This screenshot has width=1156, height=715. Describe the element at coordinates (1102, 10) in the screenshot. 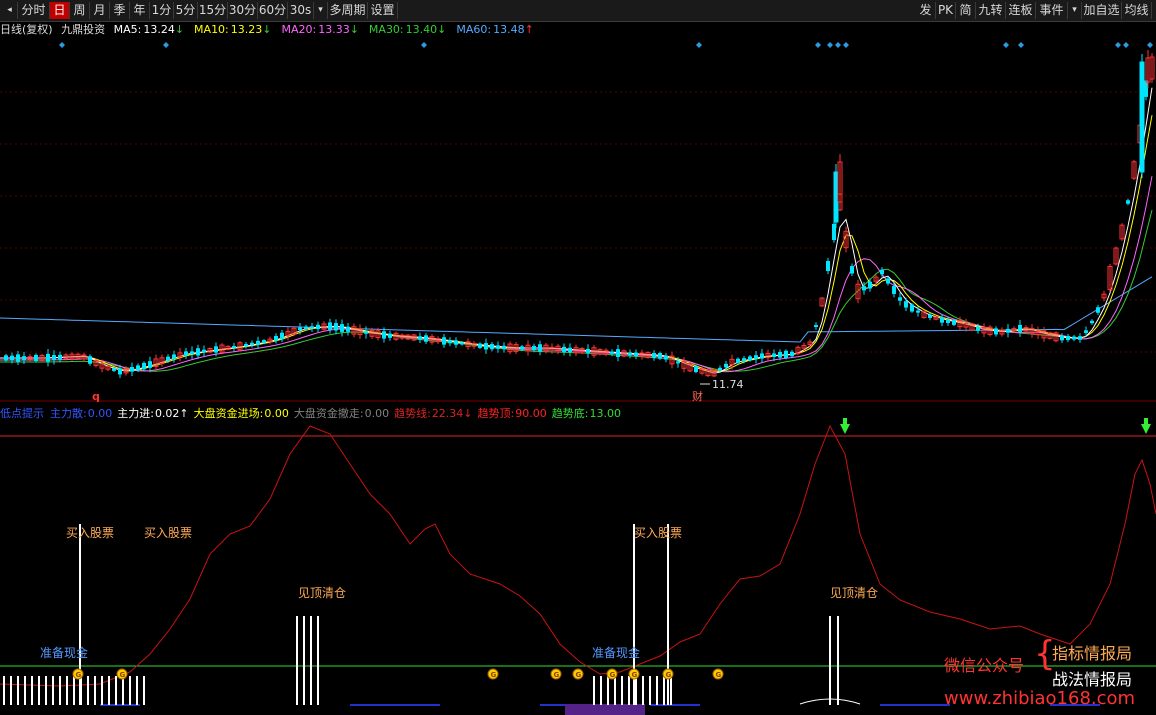

I see `toolbar-button-jiazixuan: 加自选` at that location.